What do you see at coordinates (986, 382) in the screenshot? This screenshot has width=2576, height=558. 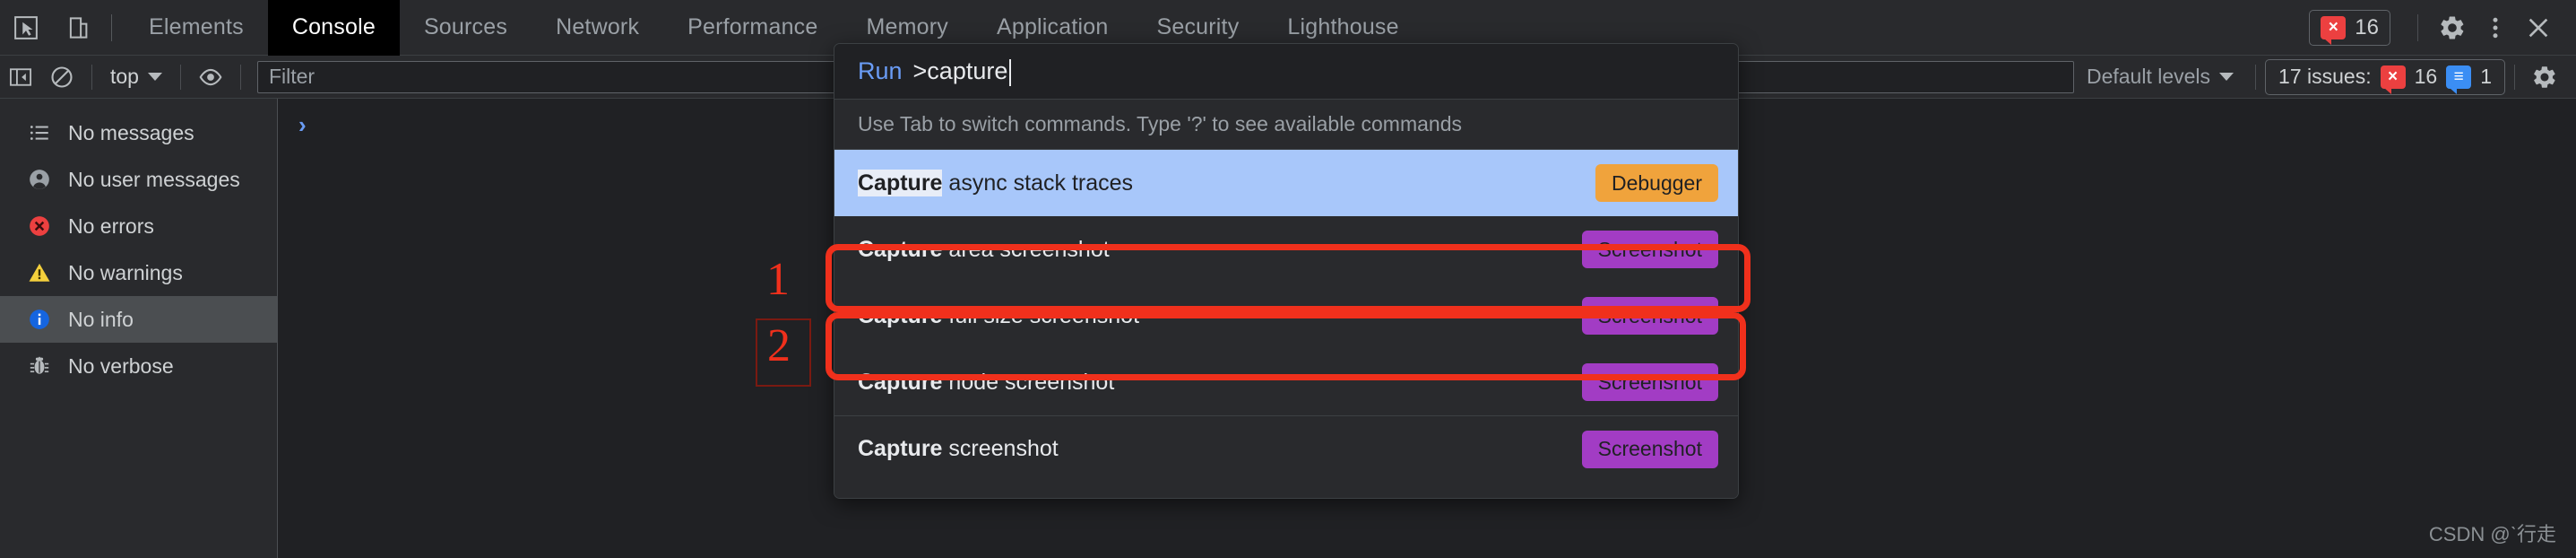 I see `command-item-label: Capture node screenshot` at bounding box center [986, 382].